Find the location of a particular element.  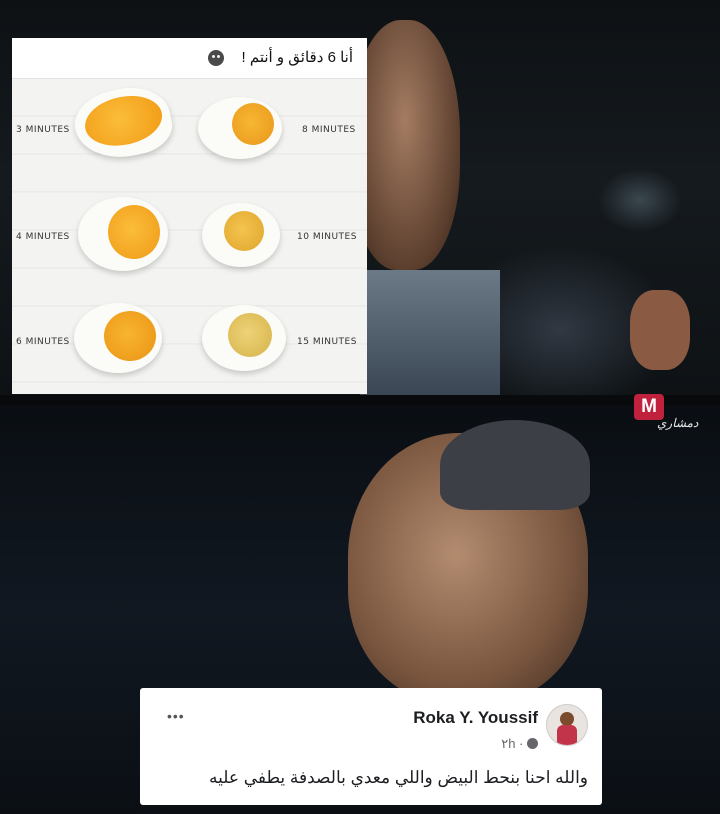

yolk-10min is located at coordinates (244, 231).